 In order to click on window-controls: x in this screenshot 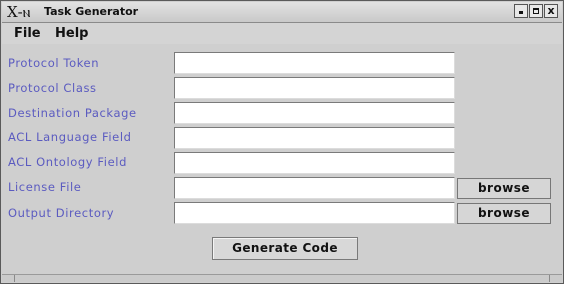, I will do `click(536, 12)`.